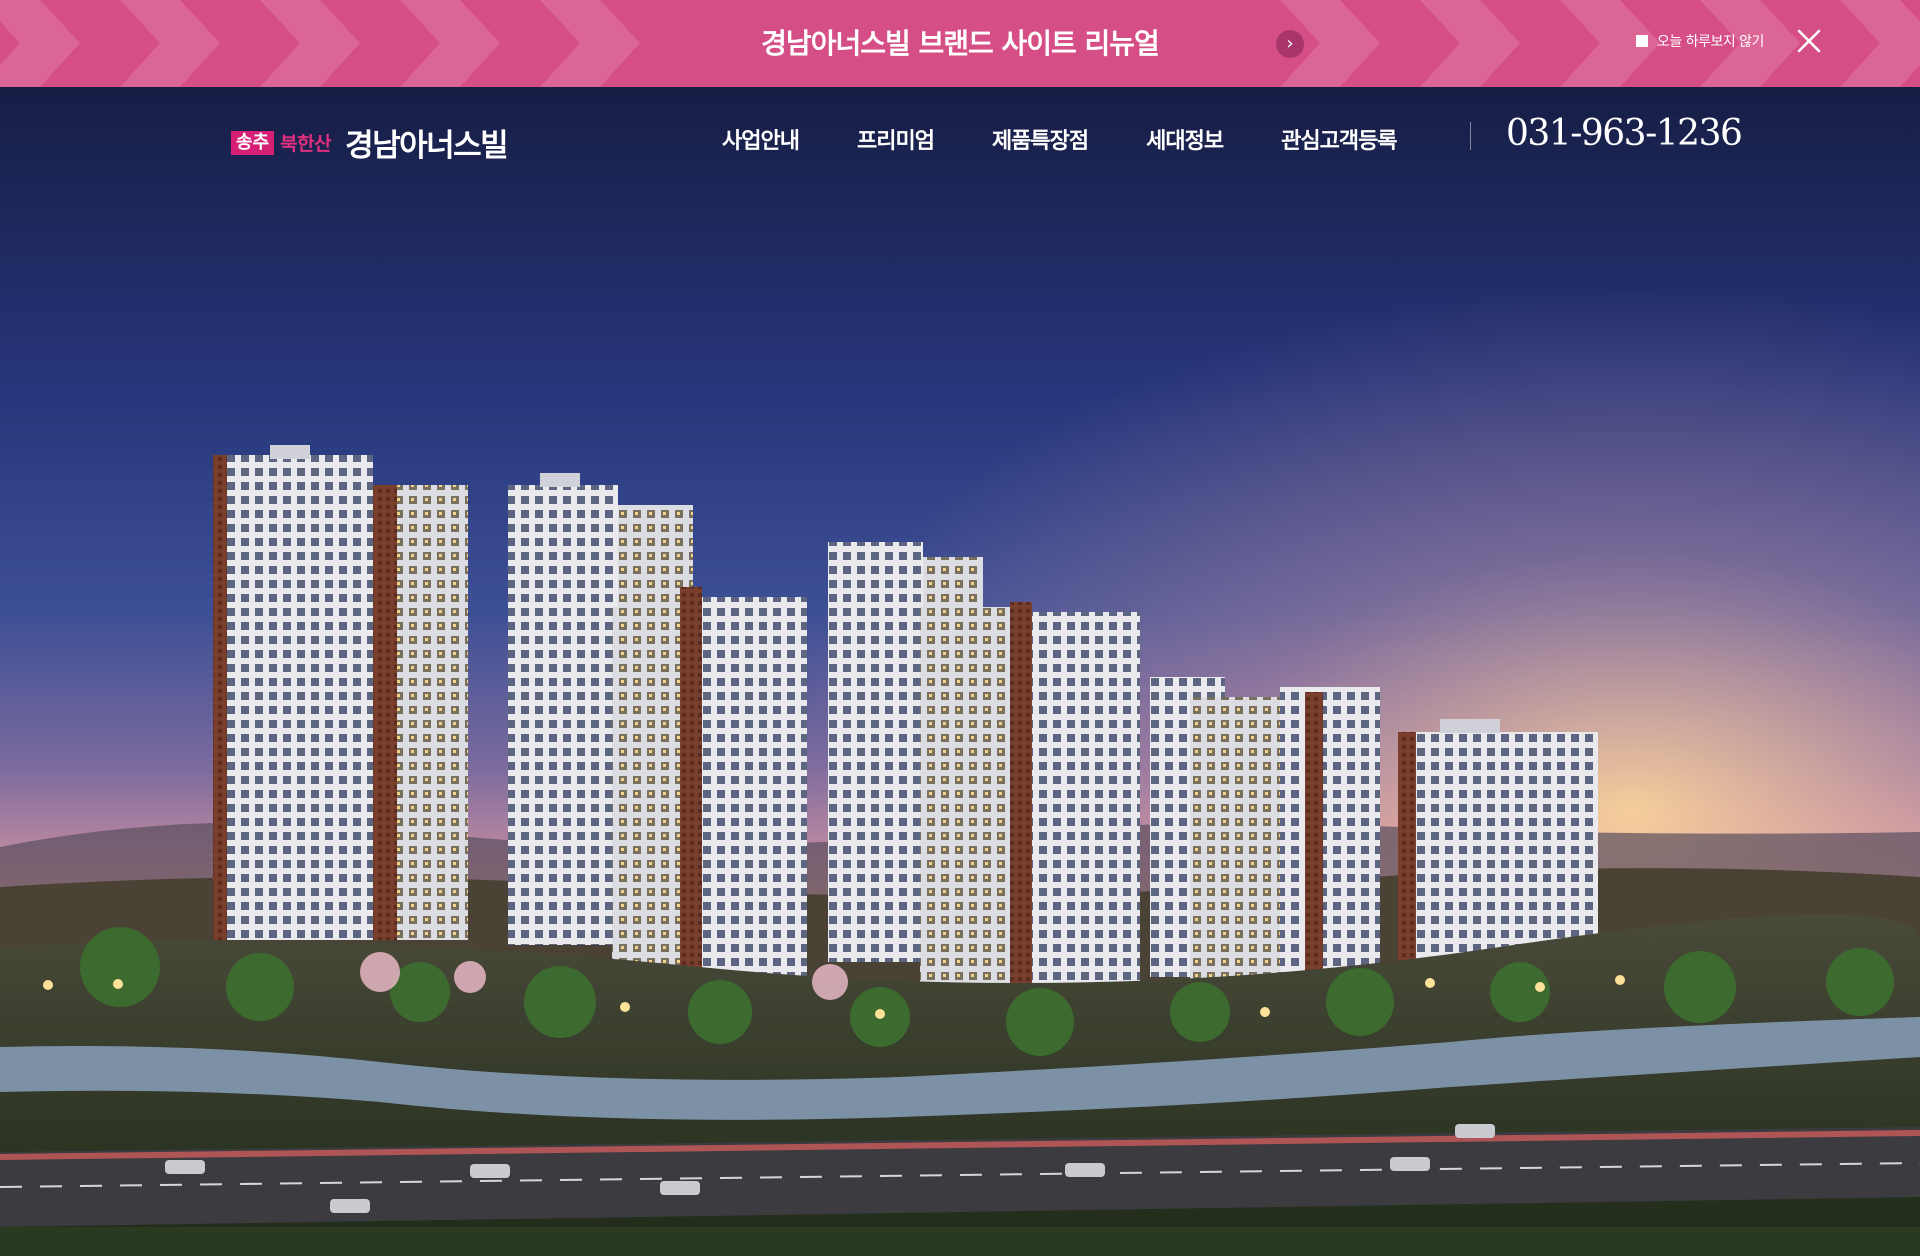 The height and width of the screenshot is (1256, 1920). What do you see at coordinates (1185, 139) in the screenshot?
I see `nav-item-units: 세대정보` at bounding box center [1185, 139].